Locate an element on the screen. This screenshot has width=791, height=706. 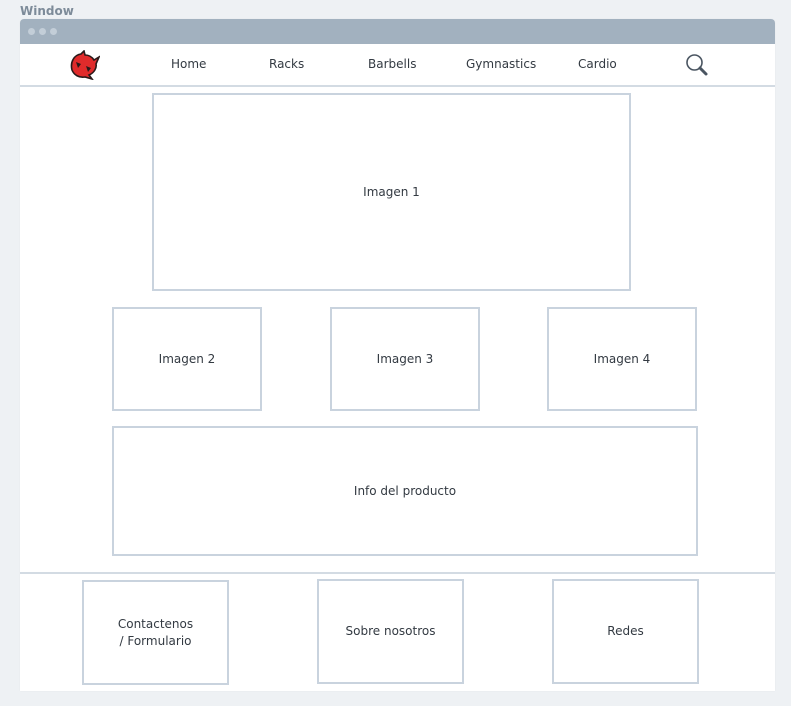
nav-item-cardio: Cardio is located at coordinates (597, 64).